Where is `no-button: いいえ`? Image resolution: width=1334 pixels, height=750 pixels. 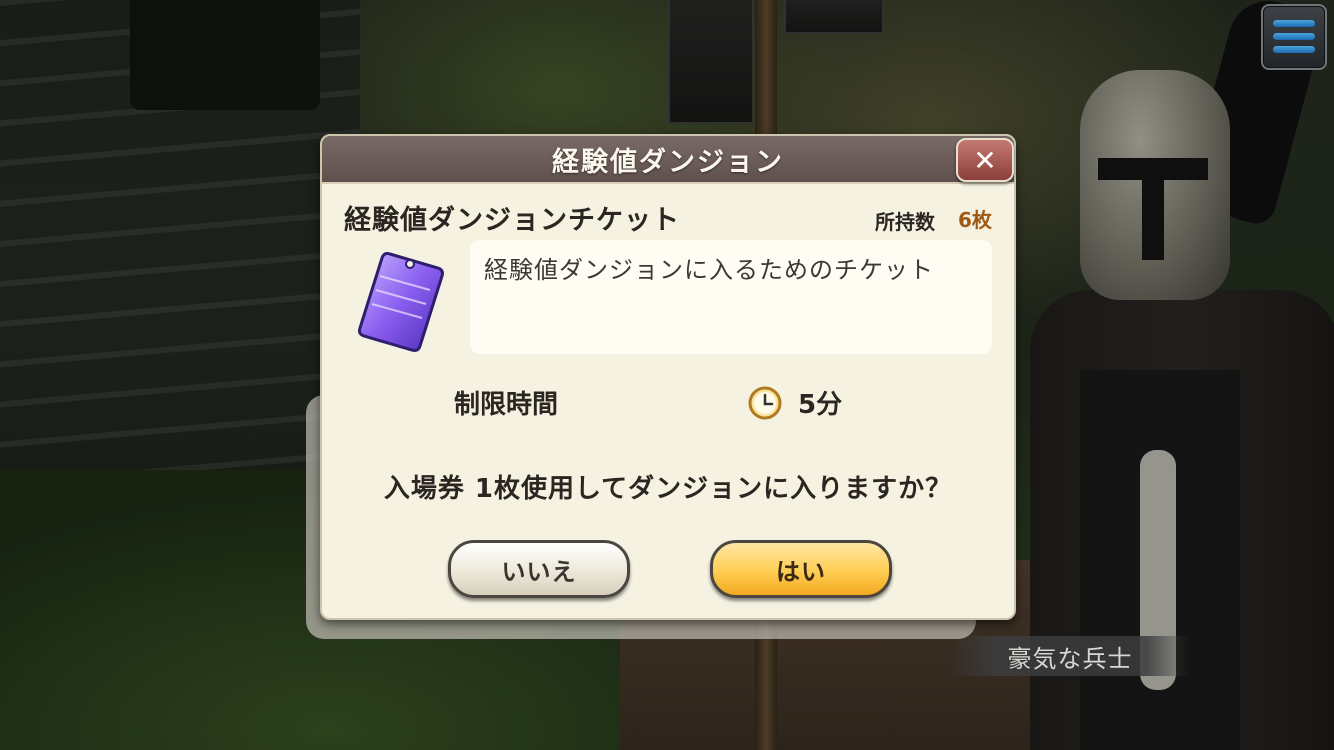 no-button: いいえ is located at coordinates (539, 569).